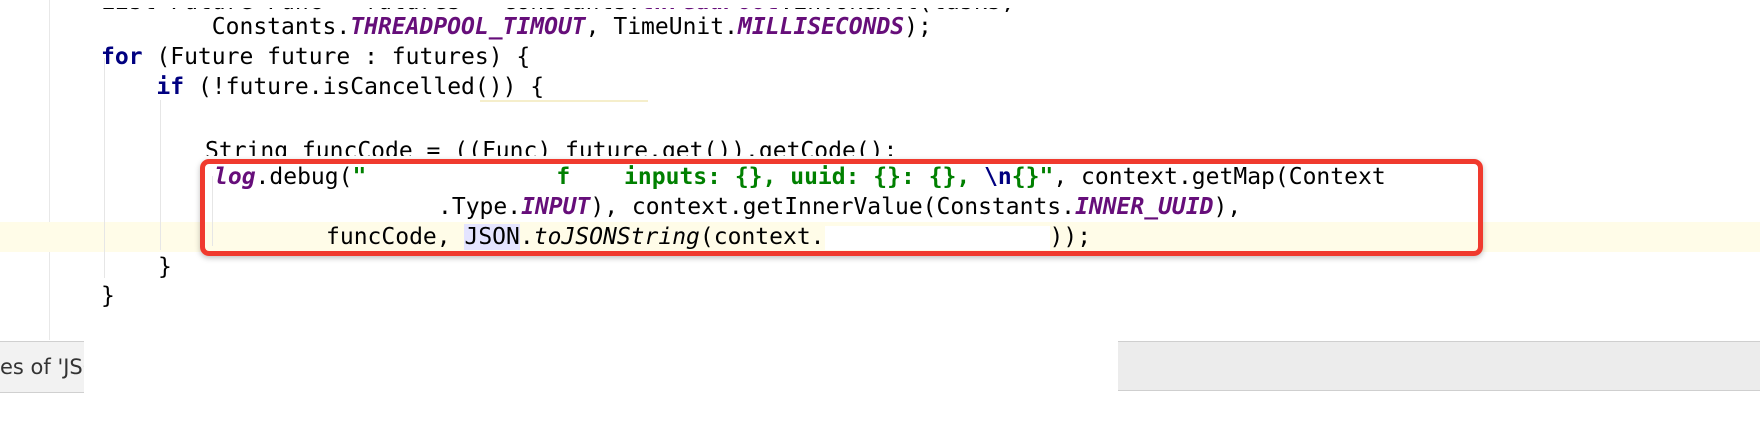  I want to click on viewport-top-edge, so click(595, 4).